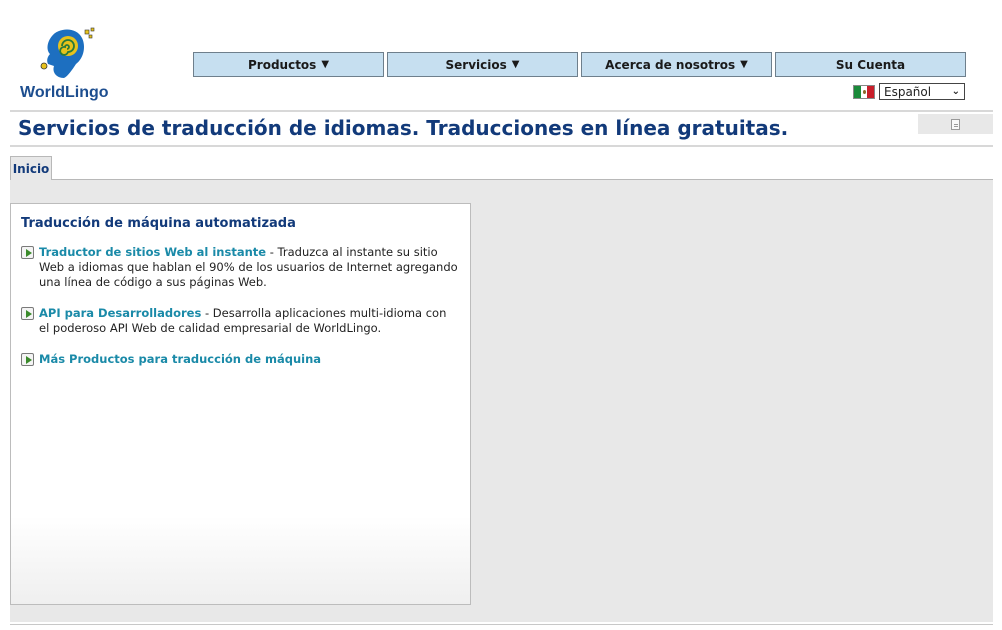 This screenshot has height=630, width=1002. What do you see at coordinates (31, 168) in the screenshot?
I see `tab-inicio: Inicio` at bounding box center [31, 168].